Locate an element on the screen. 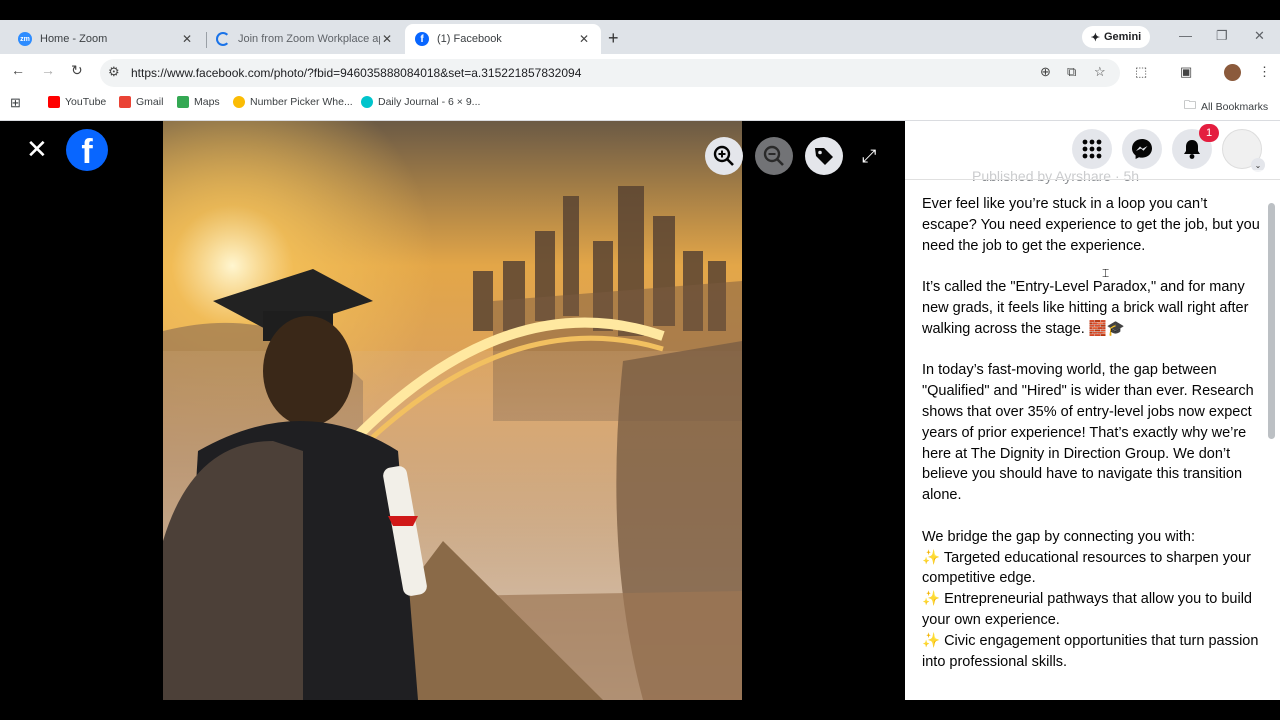 Image resolution: width=1280 pixels, height=720 pixels. zoom-out-button is located at coordinates (774, 156).